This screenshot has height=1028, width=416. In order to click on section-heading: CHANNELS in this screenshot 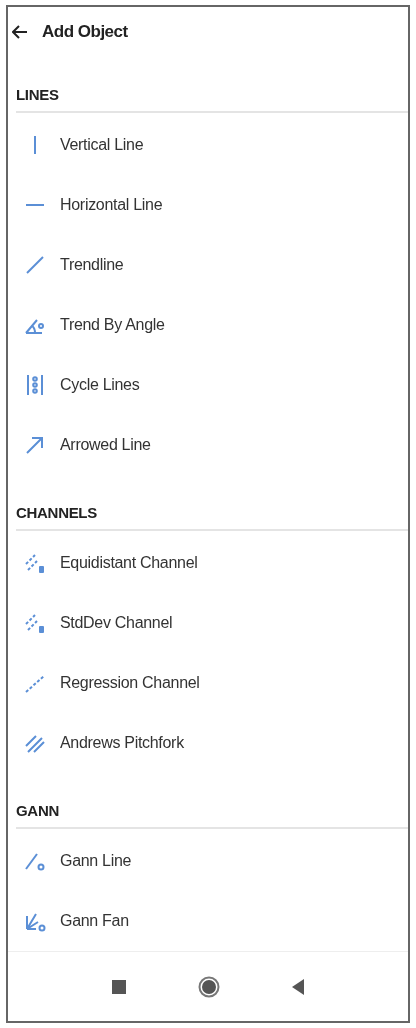, I will do `click(56, 512)`.